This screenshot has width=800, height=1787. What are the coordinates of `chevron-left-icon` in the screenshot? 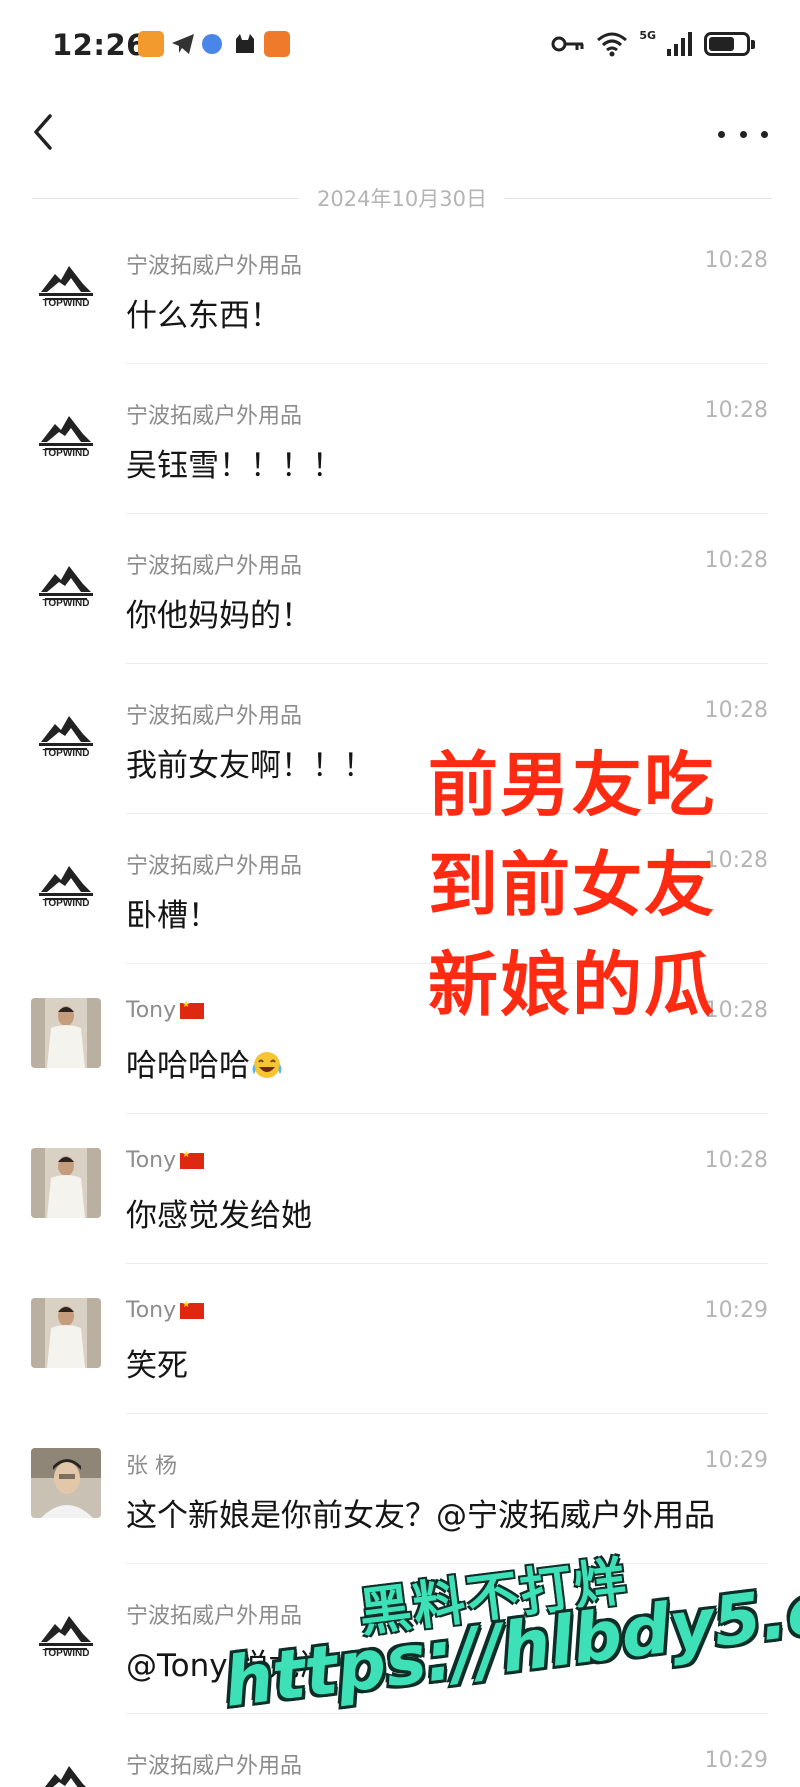 It's located at (43, 132).